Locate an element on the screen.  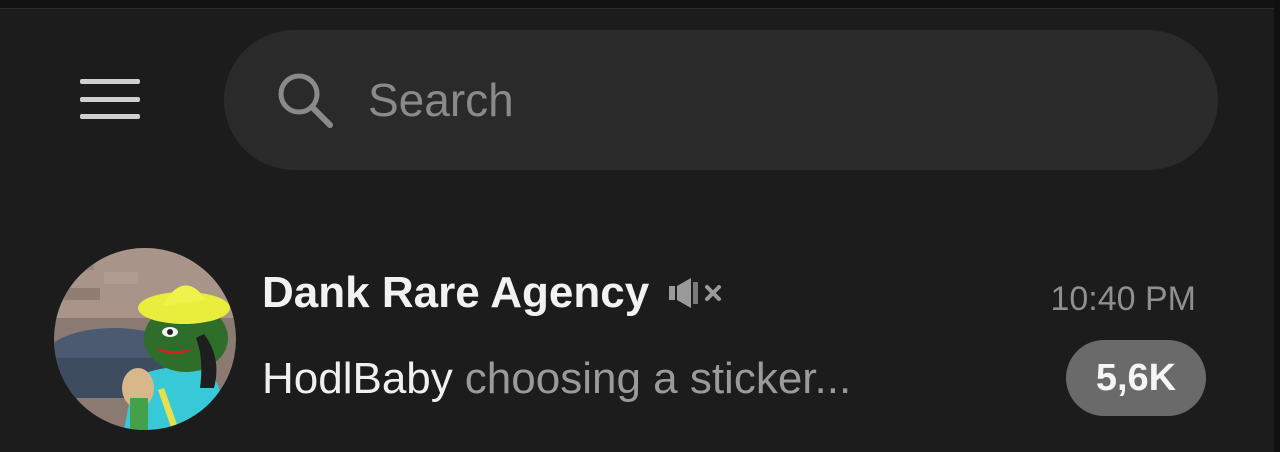
chat-title-row: Dank Rare Agency is located at coordinates (493, 293).